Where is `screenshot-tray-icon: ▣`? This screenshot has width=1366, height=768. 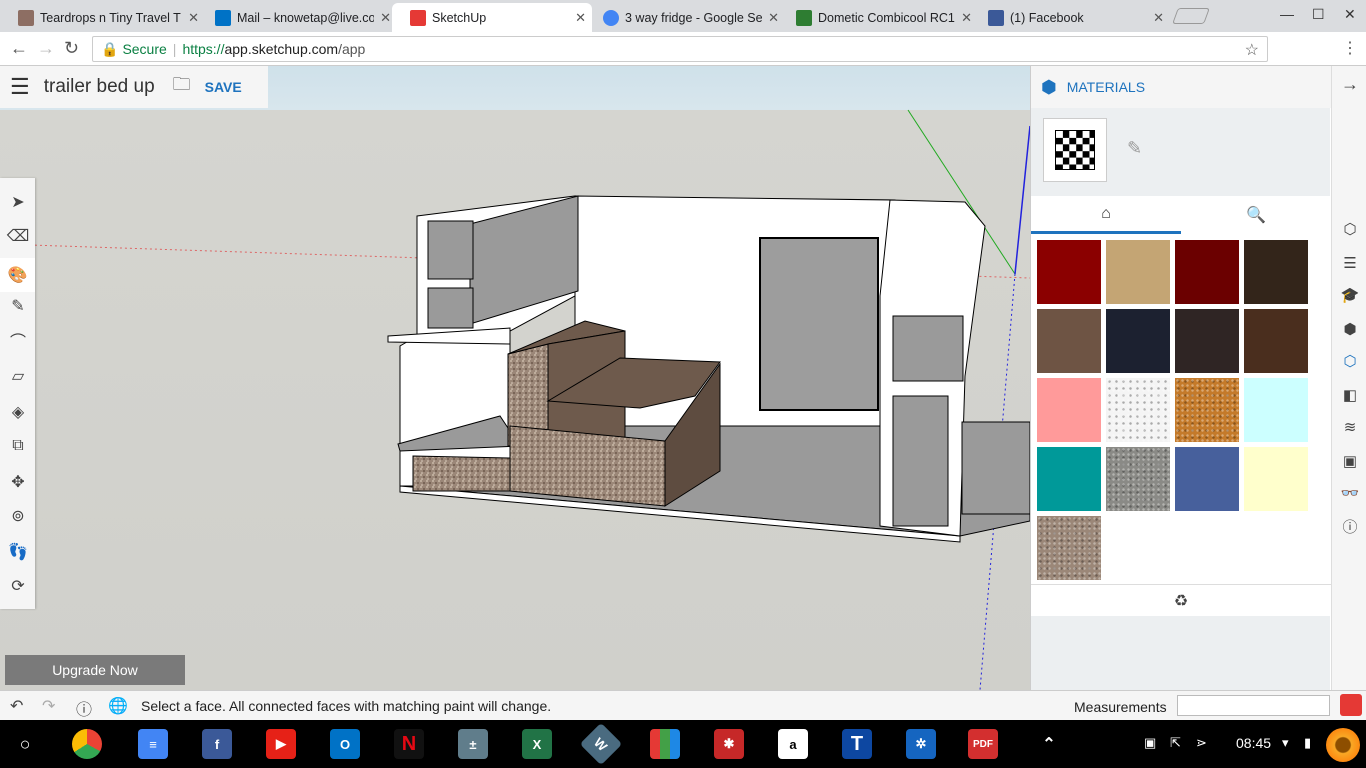
screenshot-tray-icon: ▣ is located at coordinates (1150, 743).